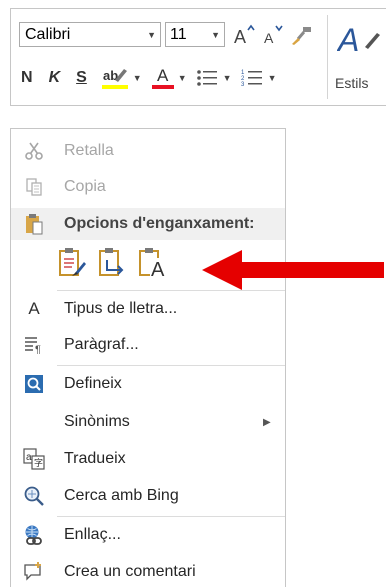 This screenshot has width=386, height=588. I want to click on grow-font-icon: A, so click(244, 35).